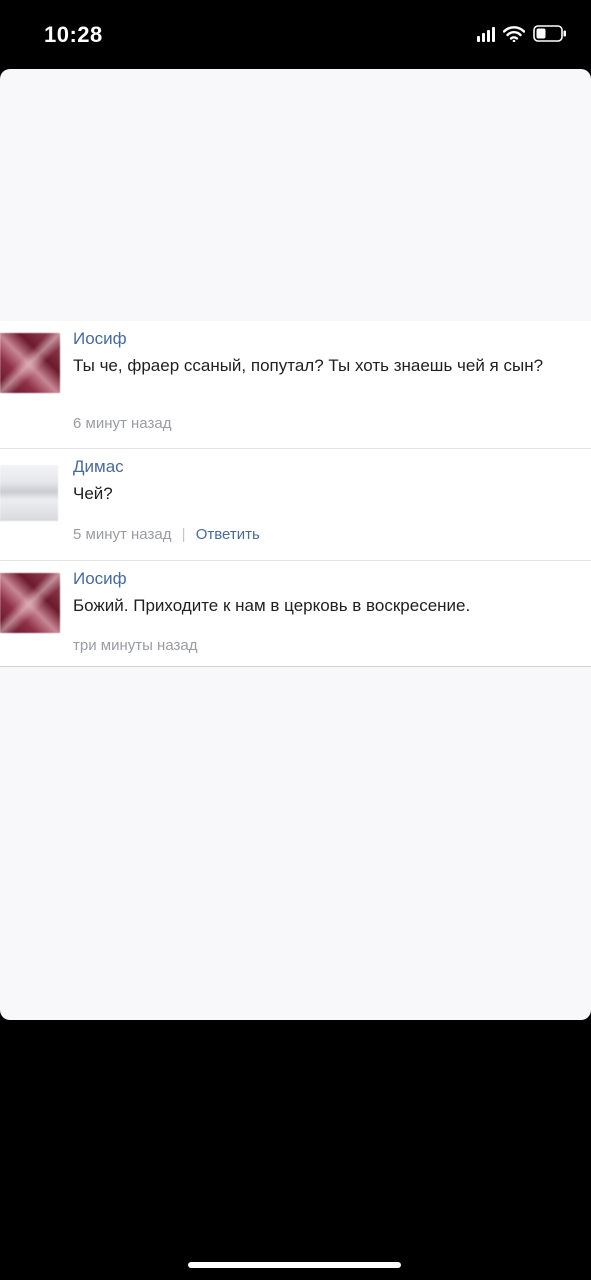 This screenshot has width=591, height=1280. Describe the element at coordinates (122, 534) in the screenshot. I see `comment-time: 5 минут назад` at that location.